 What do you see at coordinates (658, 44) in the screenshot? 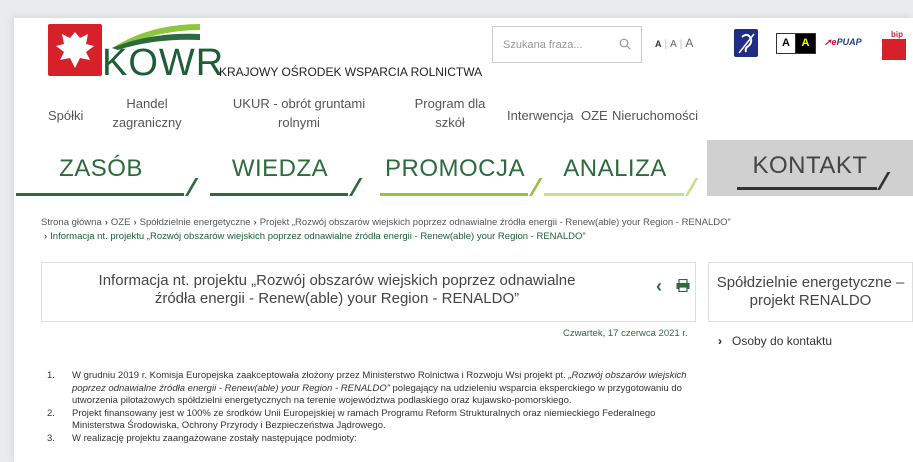
I see `font-size-small: A` at bounding box center [658, 44].